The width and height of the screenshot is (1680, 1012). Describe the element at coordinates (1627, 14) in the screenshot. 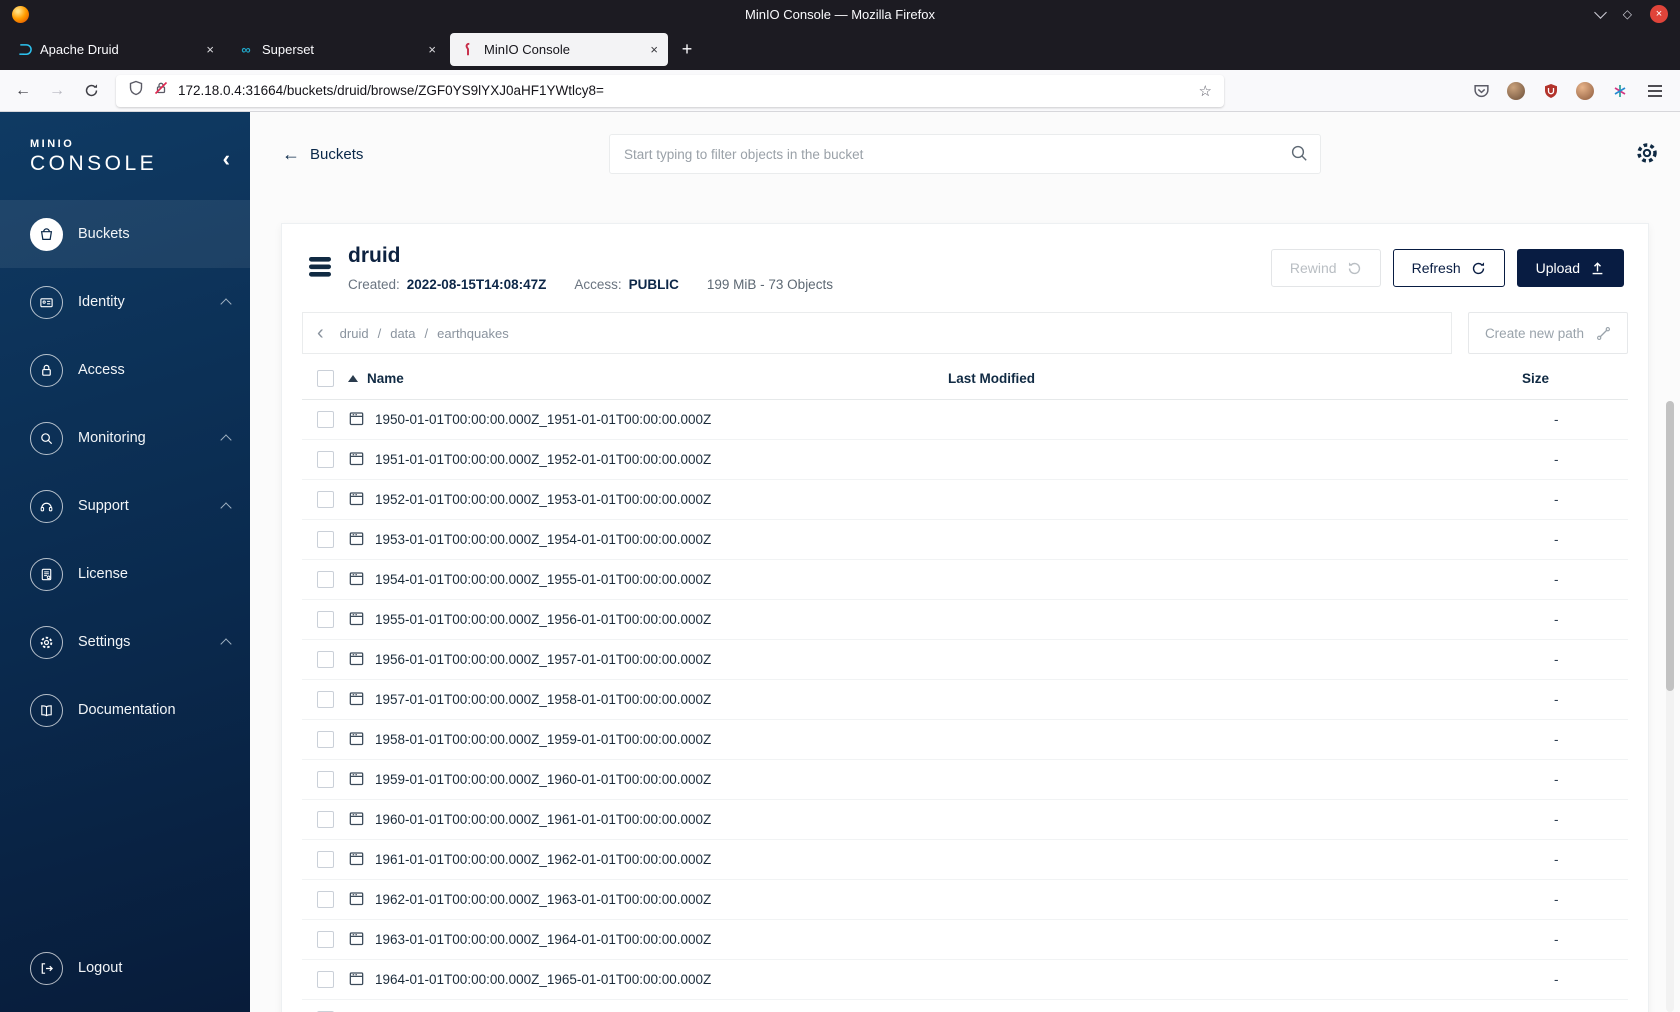

I see `window-maximize-icon: ◇` at that location.